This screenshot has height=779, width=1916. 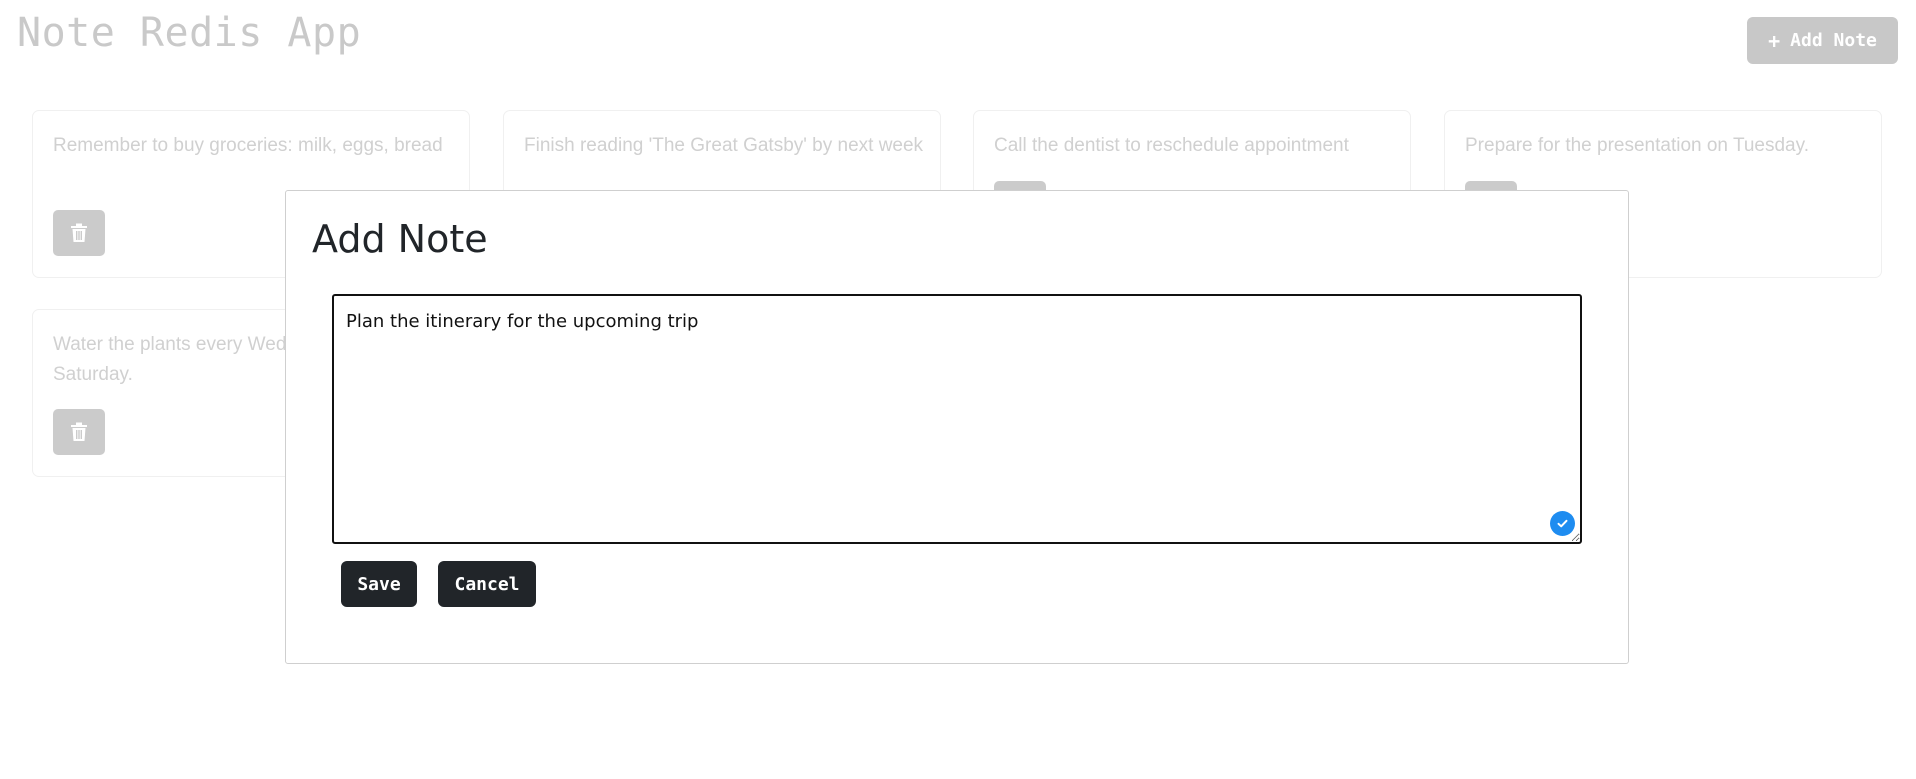 I want to click on add-note-button: + Add Note, so click(x=1822, y=40).